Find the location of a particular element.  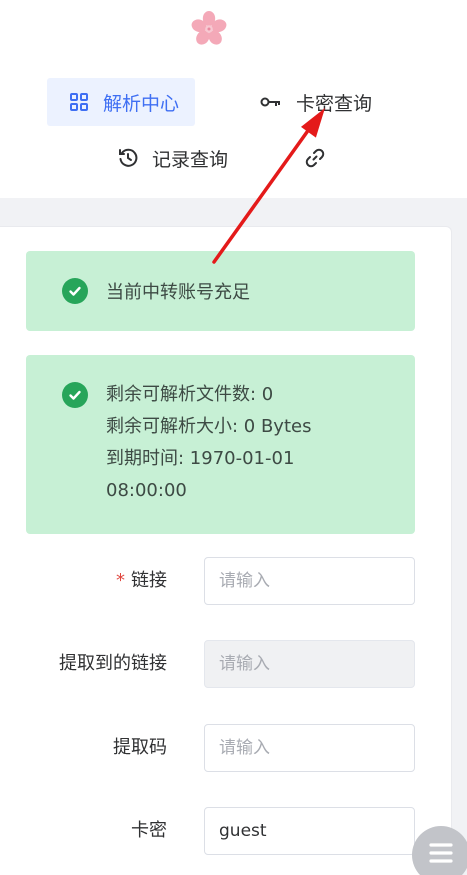

card-key-label: 卡密 is located at coordinates (149, 830).